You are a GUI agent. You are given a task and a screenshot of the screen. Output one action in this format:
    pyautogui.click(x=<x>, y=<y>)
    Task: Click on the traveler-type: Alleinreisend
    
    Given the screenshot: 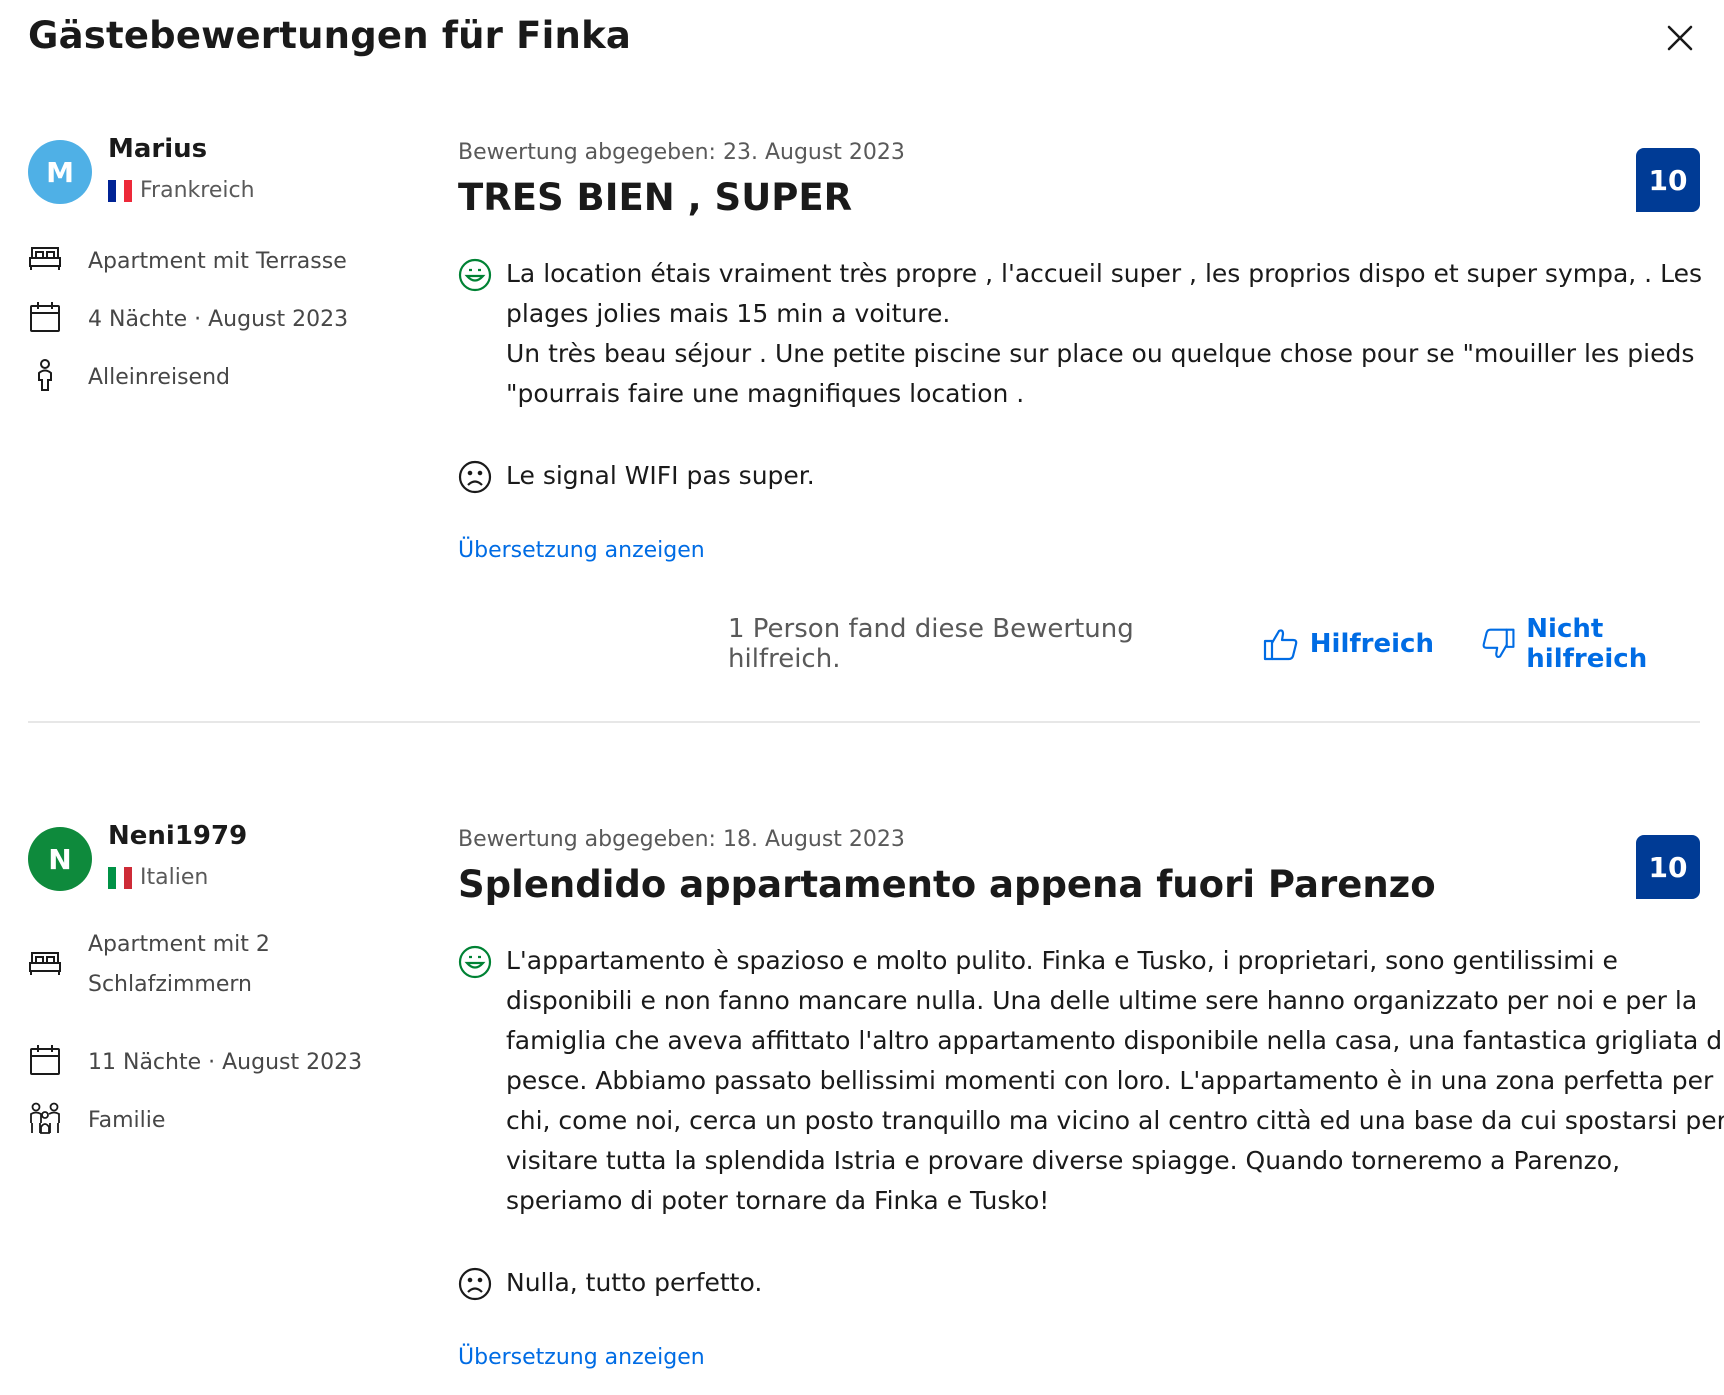 What is the action you would take?
    pyautogui.click(x=203, y=378)
    